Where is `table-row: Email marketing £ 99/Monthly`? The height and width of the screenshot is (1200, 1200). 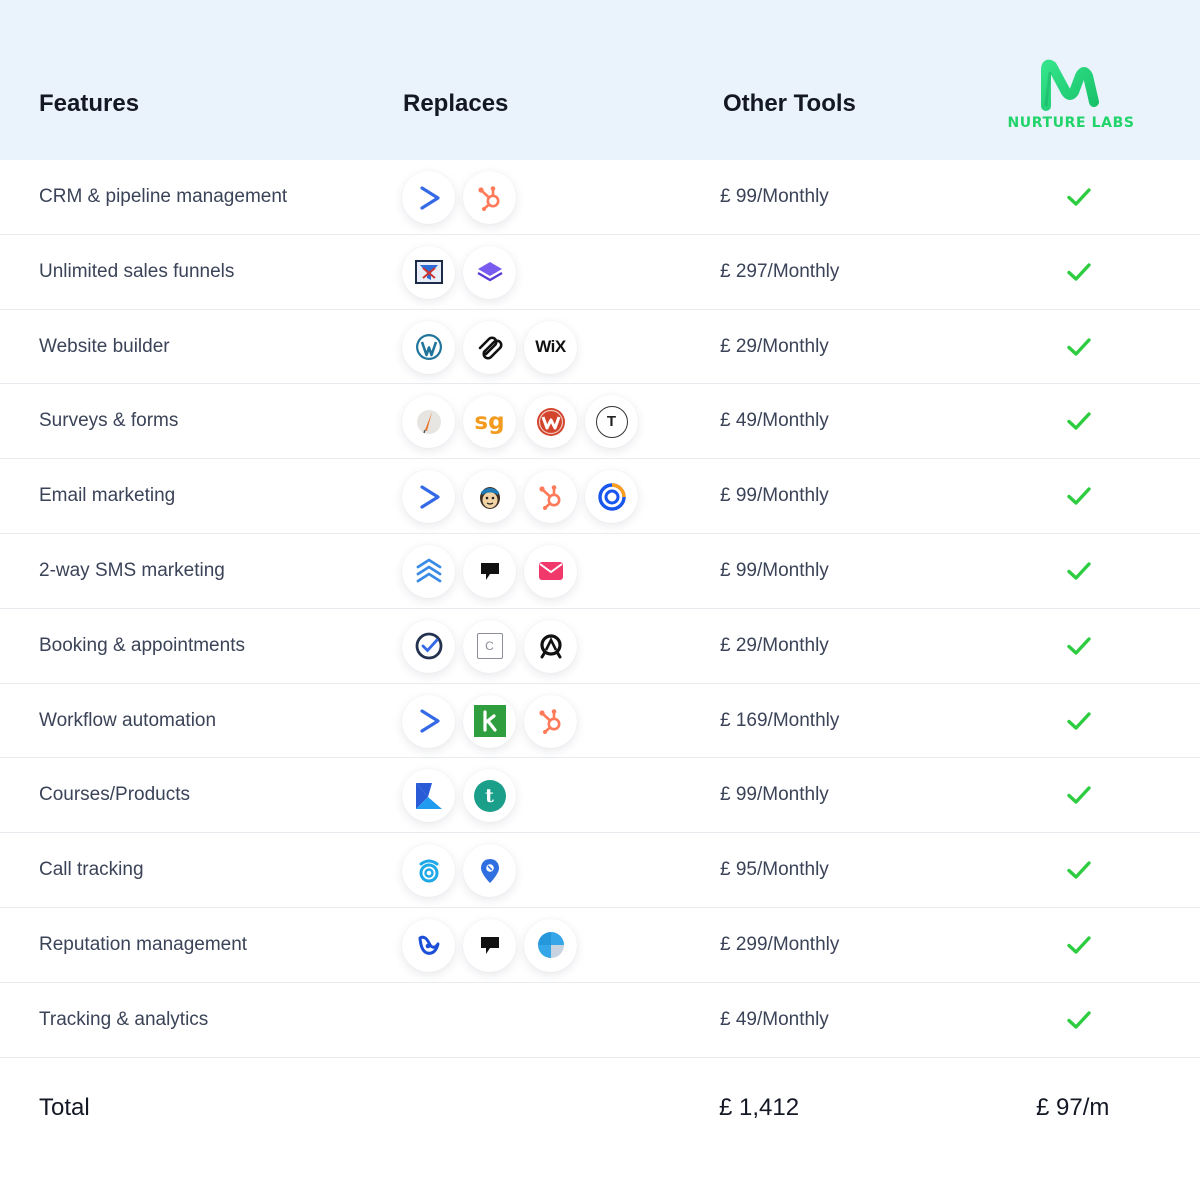
table-row: Email marketing £ 99/Monthly is located at coordinates (600, 496).